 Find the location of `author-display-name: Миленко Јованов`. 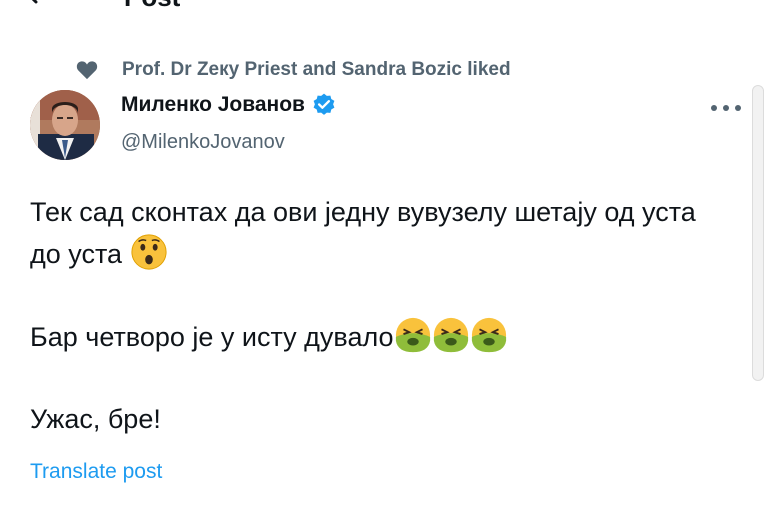

author-display-name: Миленко Јованов is located at coordinates (213, 105).